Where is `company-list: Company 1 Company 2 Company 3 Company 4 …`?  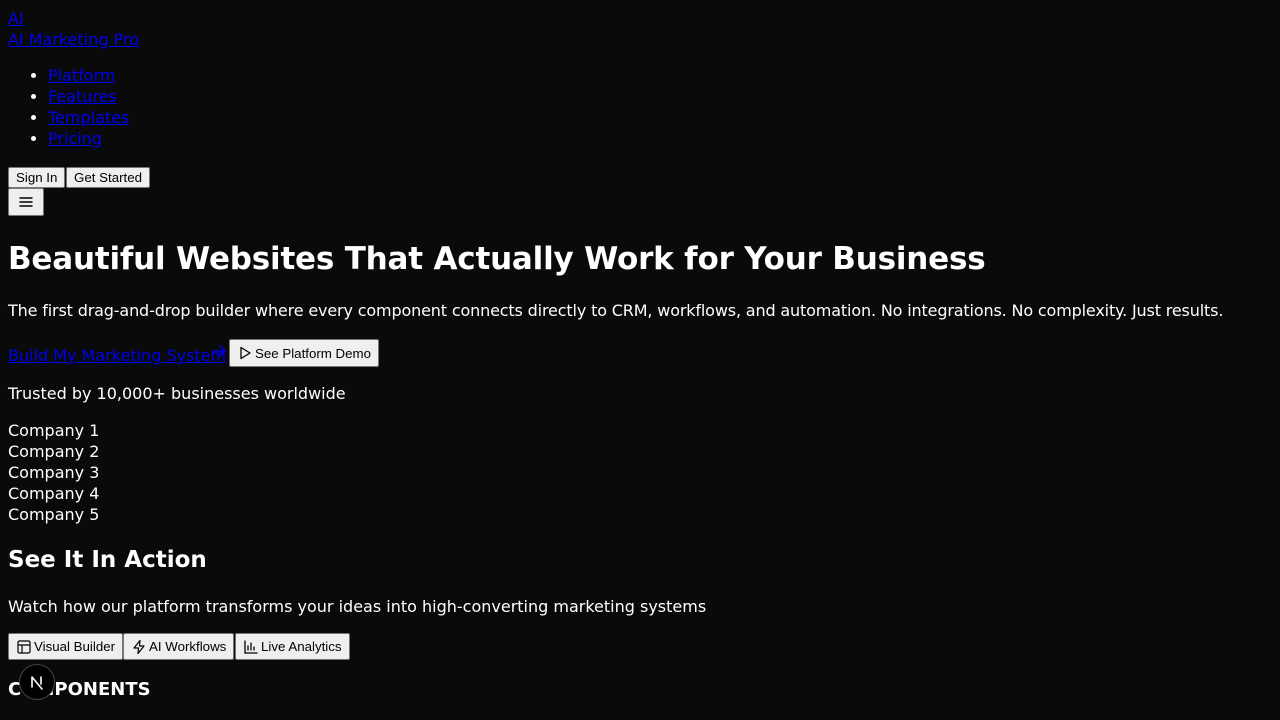
company-list: Company 1 Company 2 Company 3 Company 4 … is located at coordinates (53, 472).